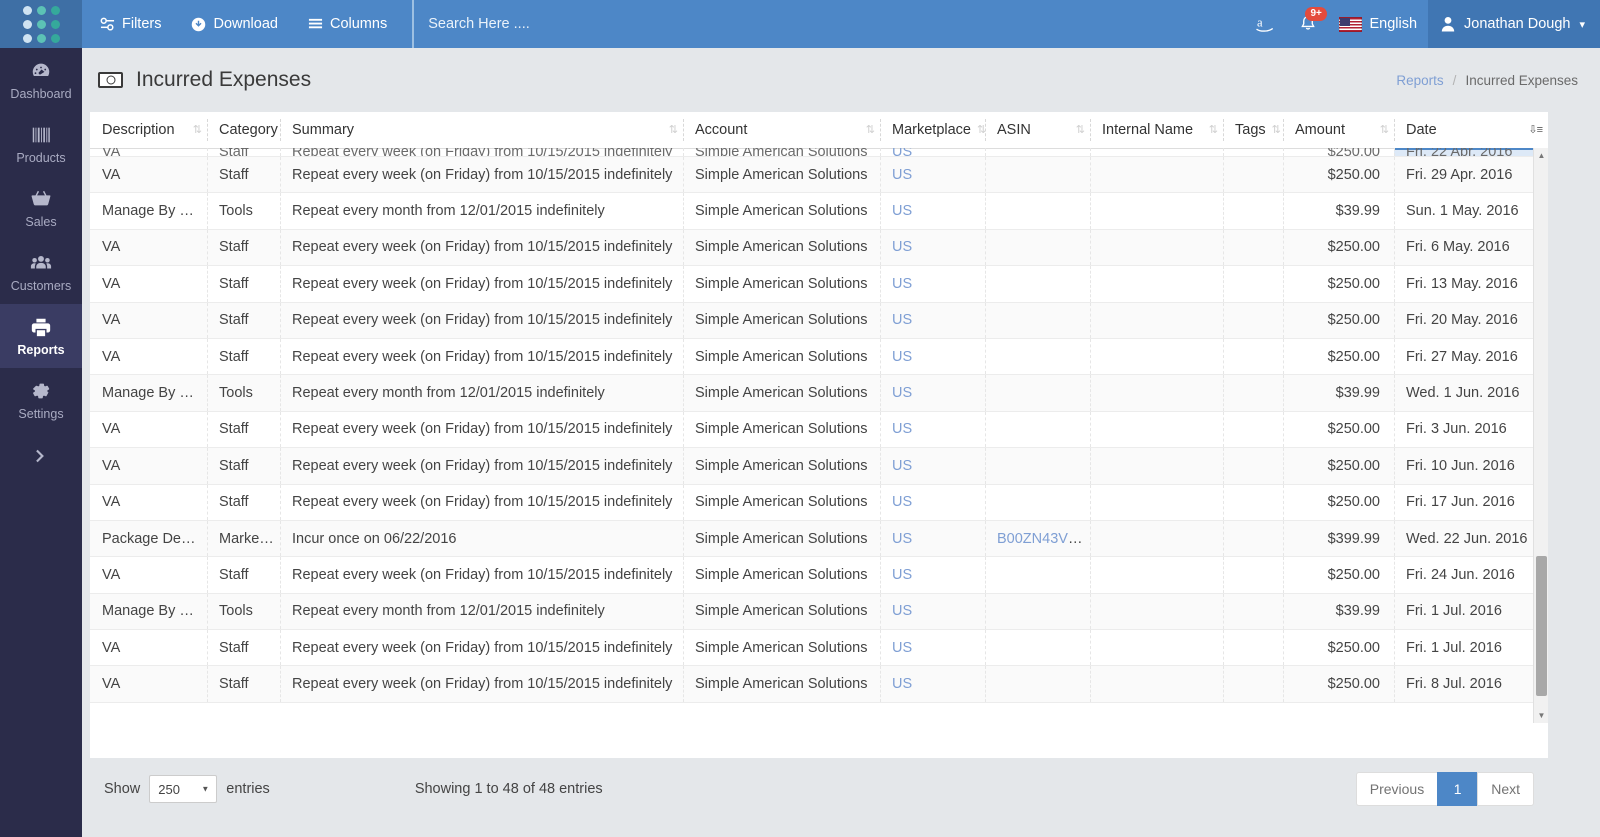 The image size is (1600, 837). Describe the element at coordinates (1338, 248) in the screenshot. I see `cell-amount: $250.00` at that location.